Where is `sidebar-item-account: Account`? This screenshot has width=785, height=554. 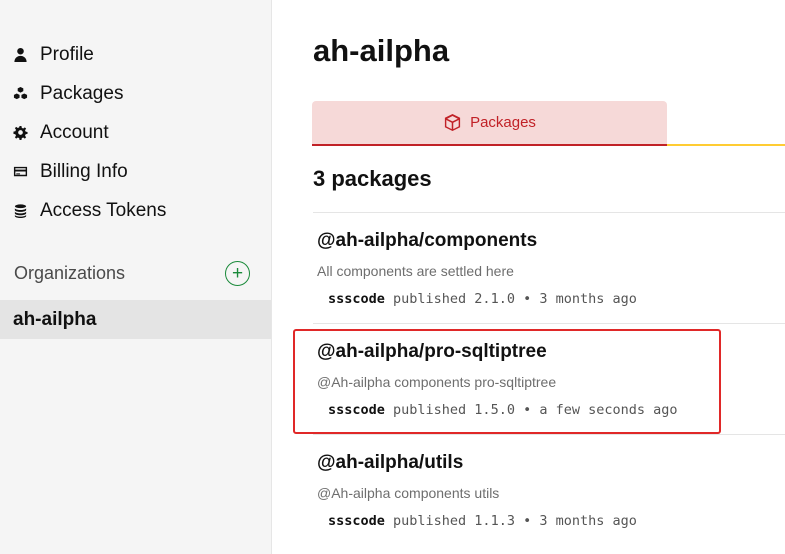 sidebar-item-account: Account is located at coordinates (135, 132).